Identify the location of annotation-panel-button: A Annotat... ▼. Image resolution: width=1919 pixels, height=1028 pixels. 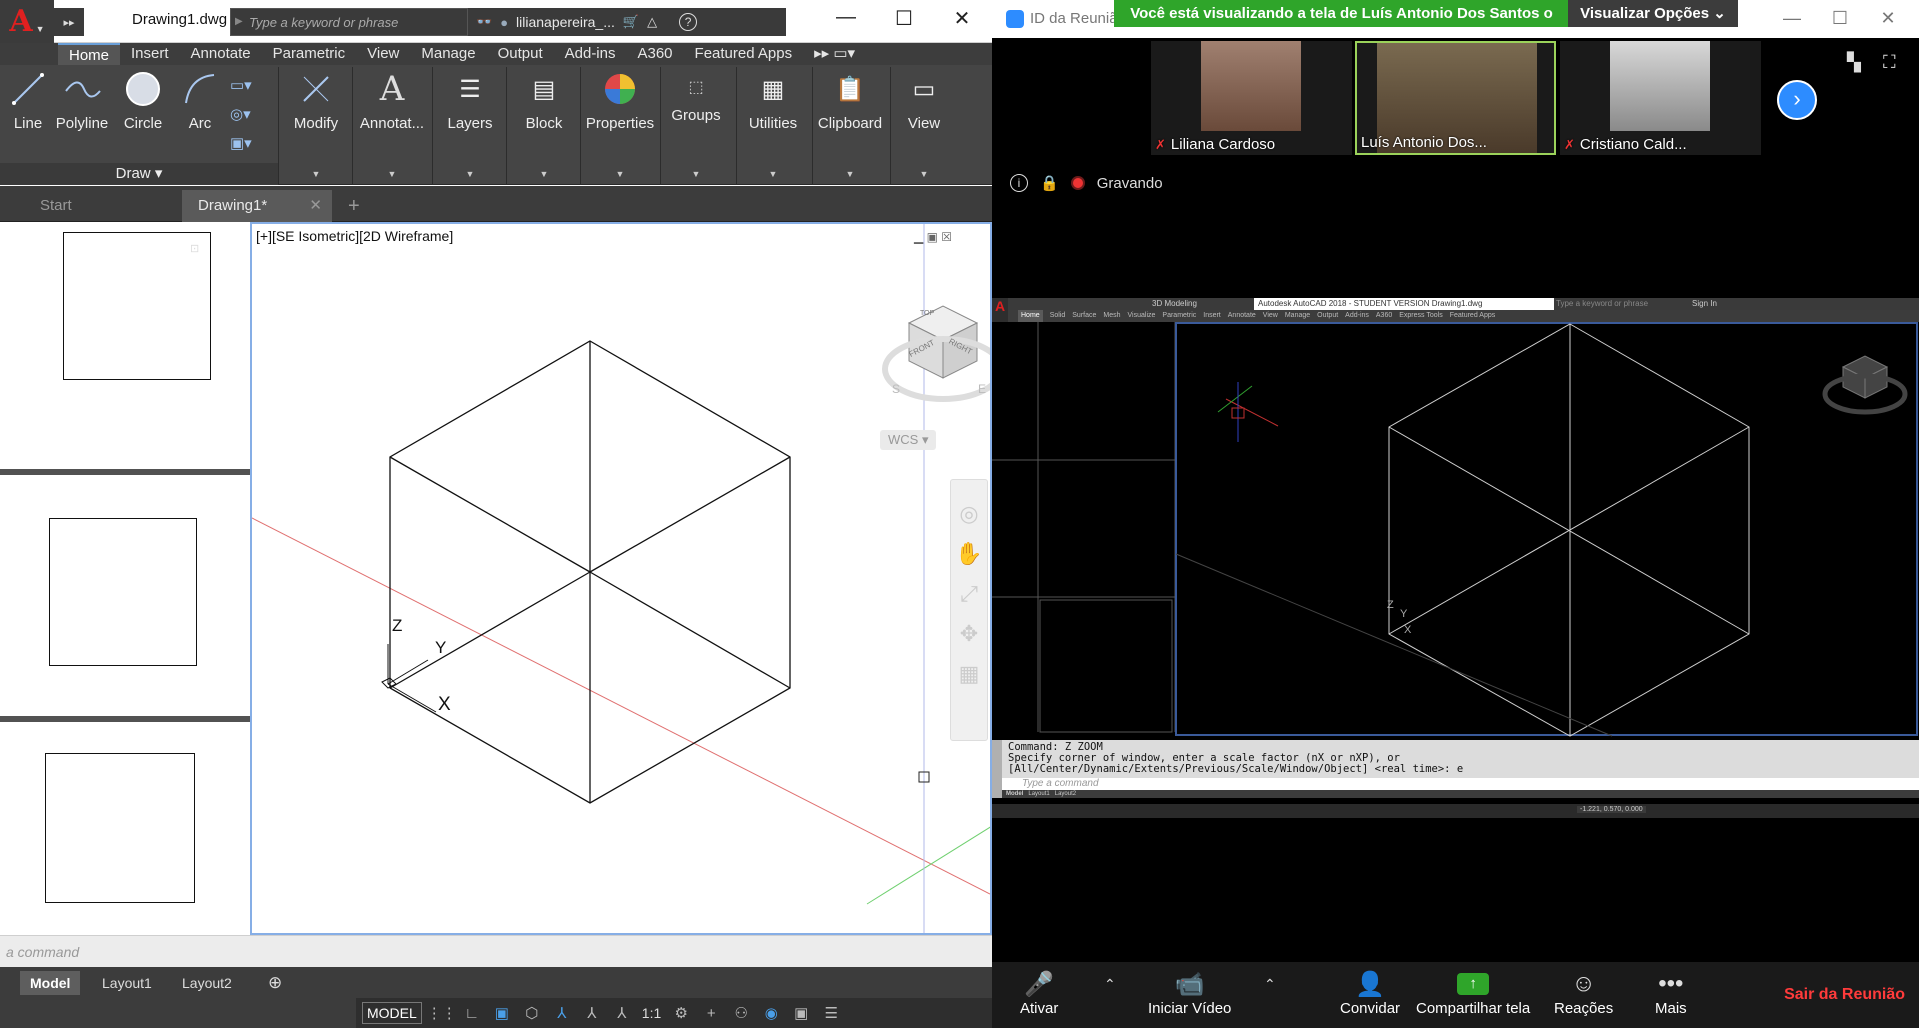
(392, 125).